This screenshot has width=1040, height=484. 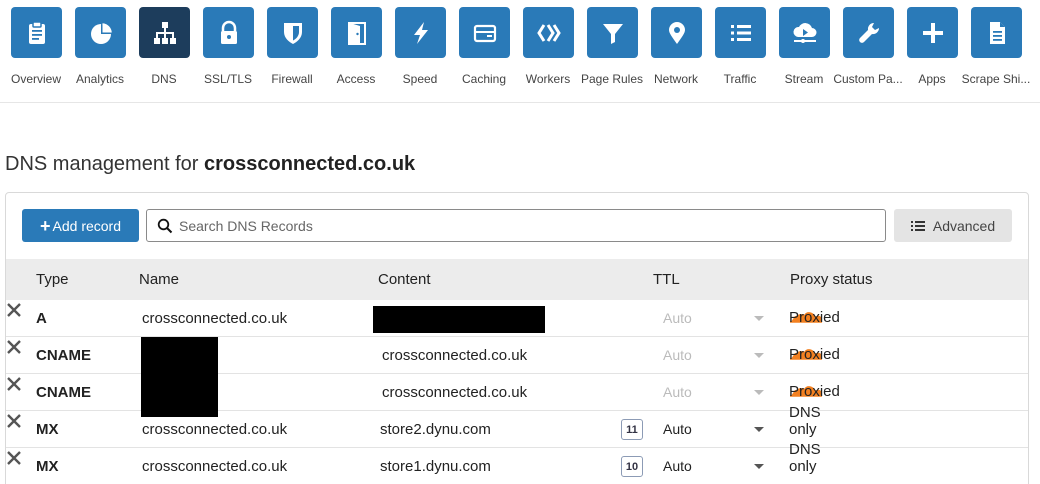 What do you see at coordinates (435, 429) in the screenshot?
I see `record-content: store2.dynu.com` at bounding box center [435, 429].